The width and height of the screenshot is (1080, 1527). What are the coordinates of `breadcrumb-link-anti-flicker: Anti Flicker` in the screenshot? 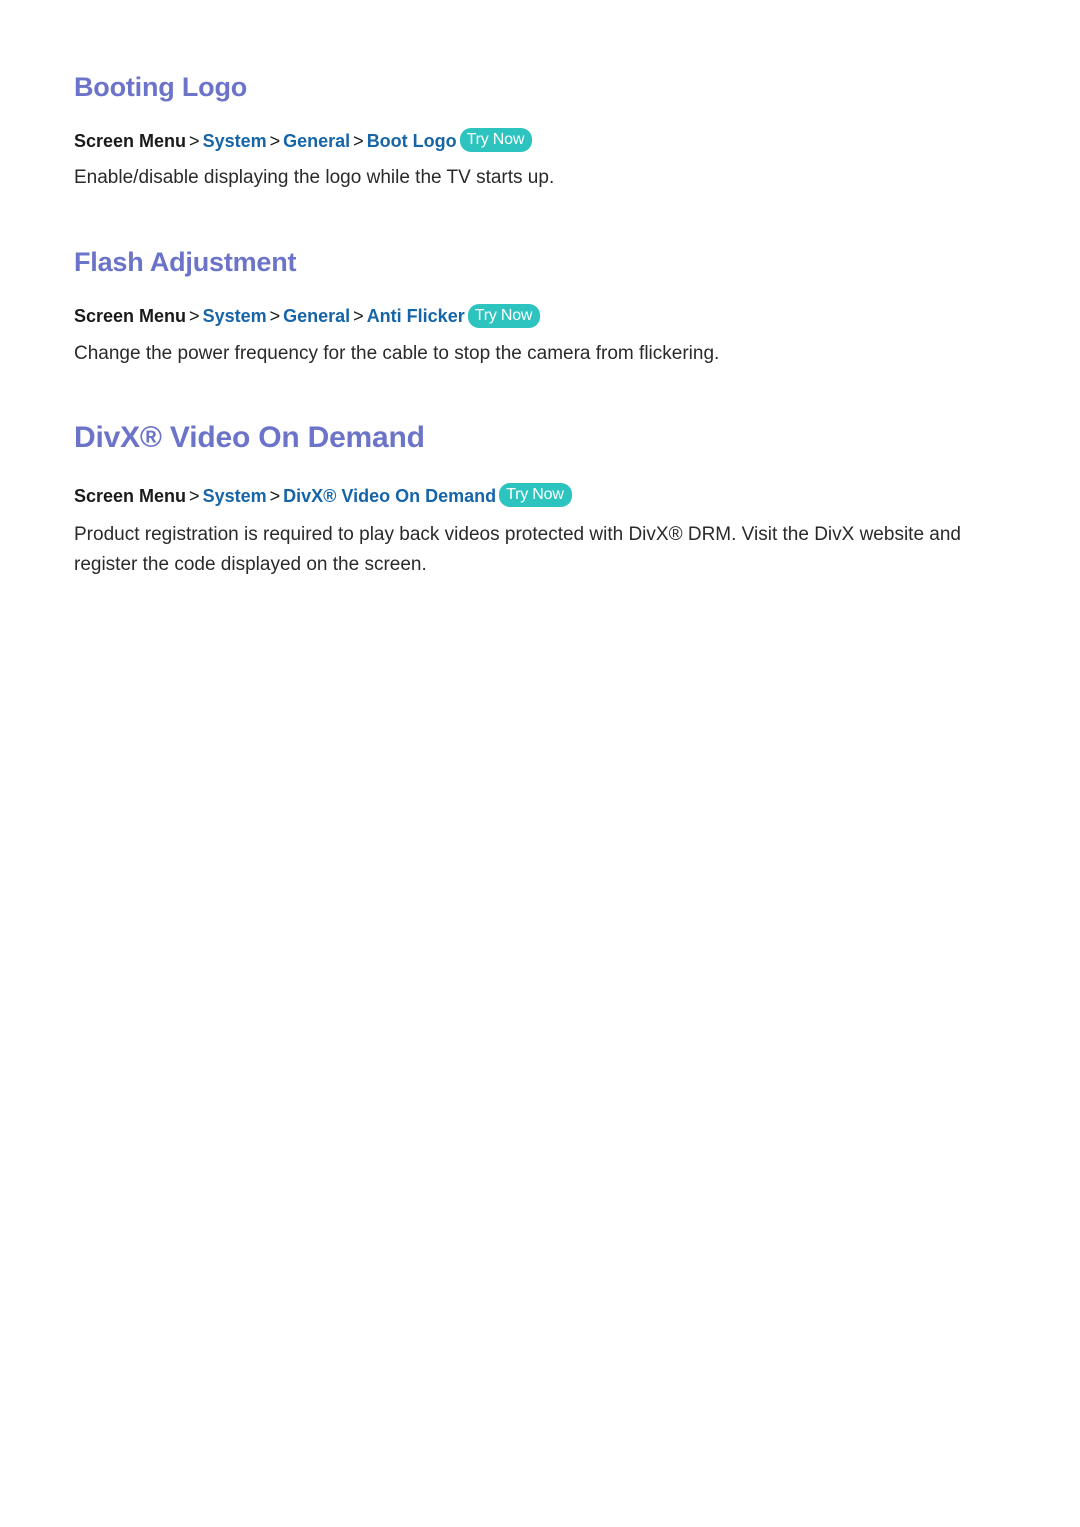 It's located at (416, 316).